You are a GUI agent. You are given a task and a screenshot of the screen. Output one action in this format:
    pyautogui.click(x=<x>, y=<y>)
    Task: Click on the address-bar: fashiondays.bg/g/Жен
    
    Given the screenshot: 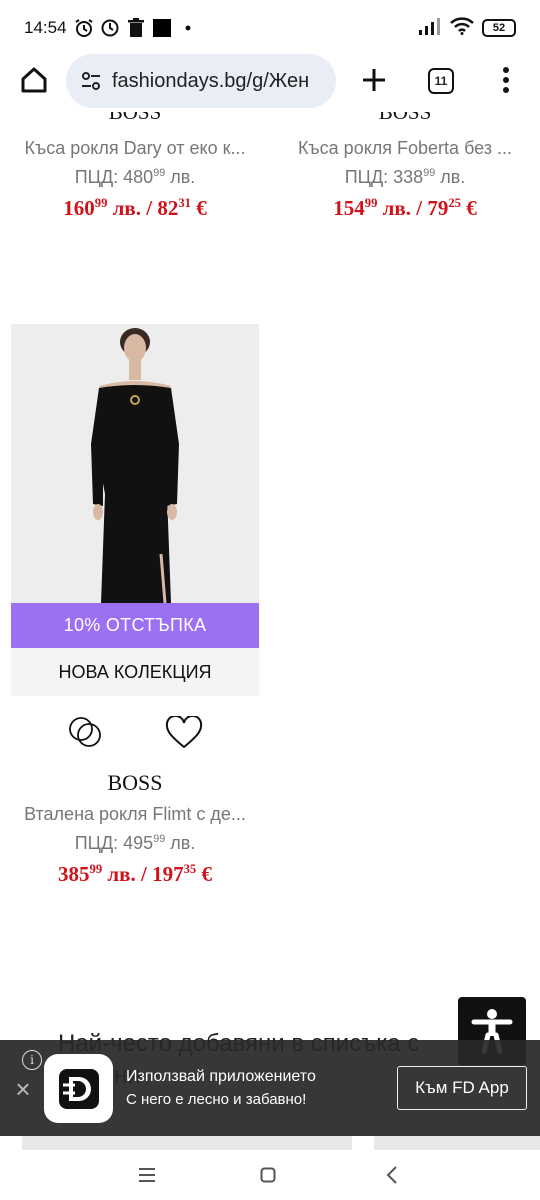 What is the action you would take?
    pyautogui.click(x=201, y=81)
    